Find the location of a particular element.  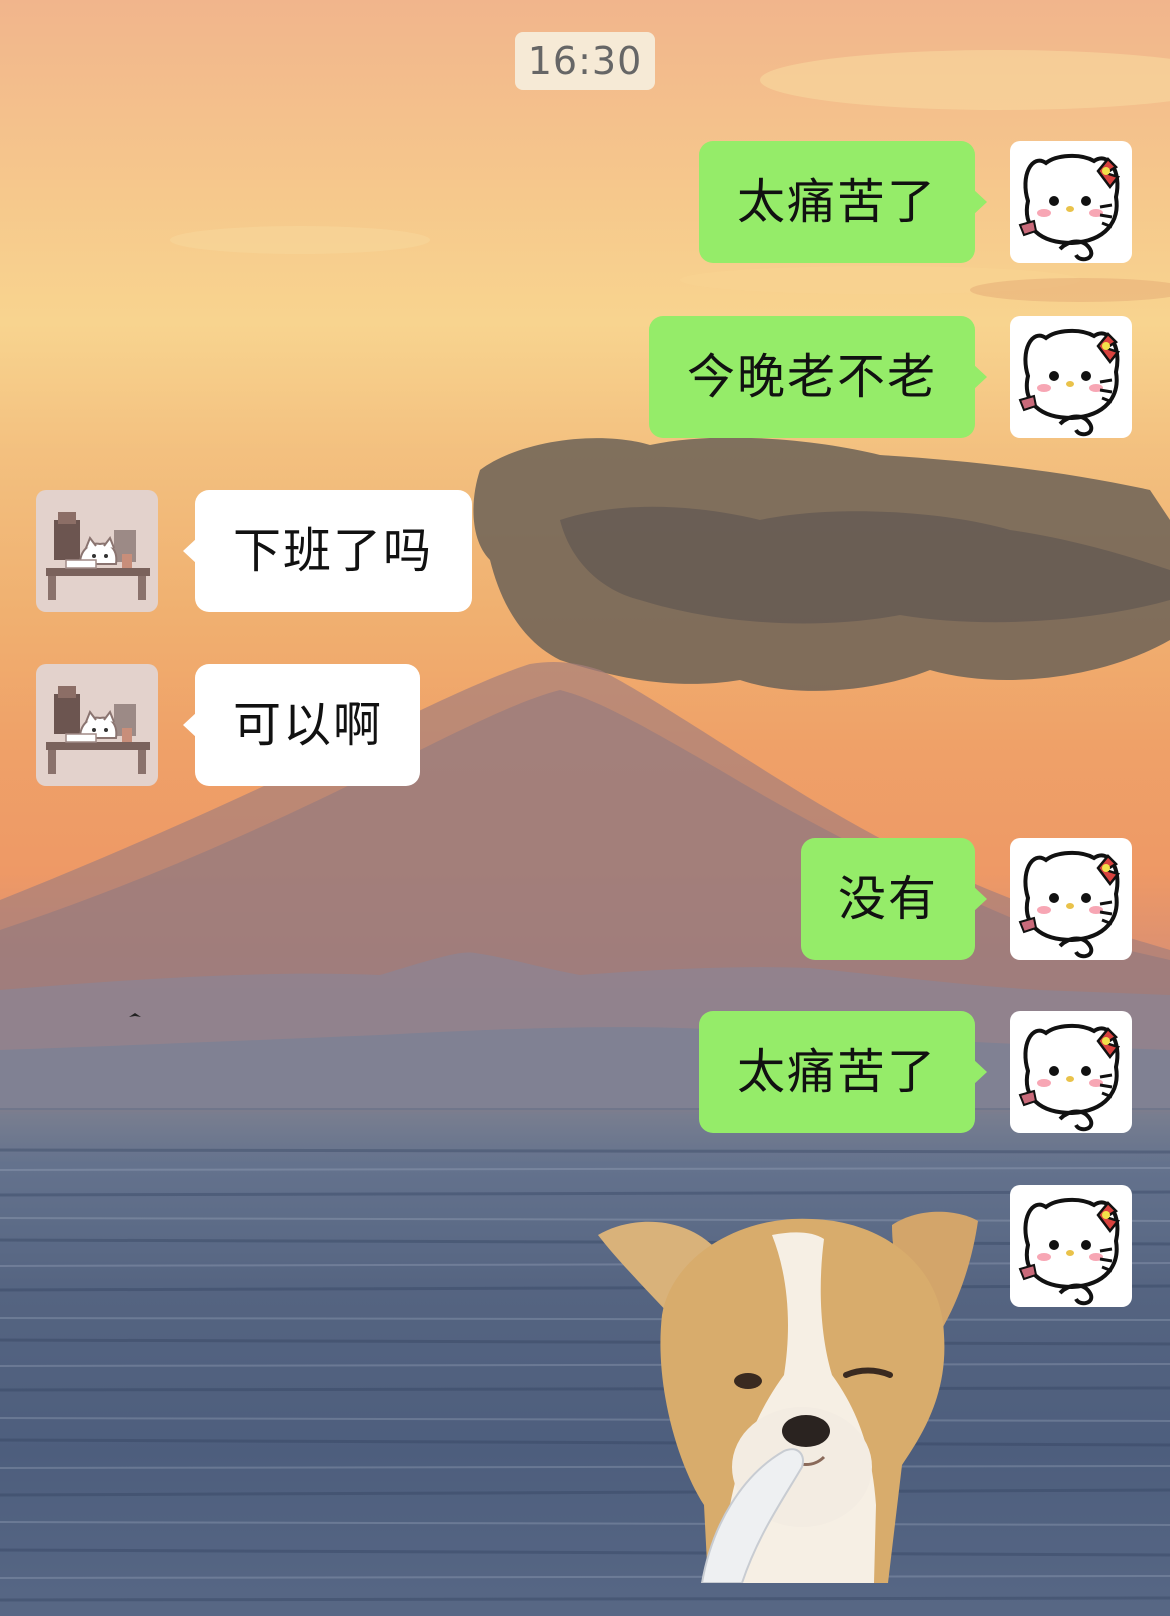

received-message-bubble: 下班了吗 is located at coordinates (327, 551).